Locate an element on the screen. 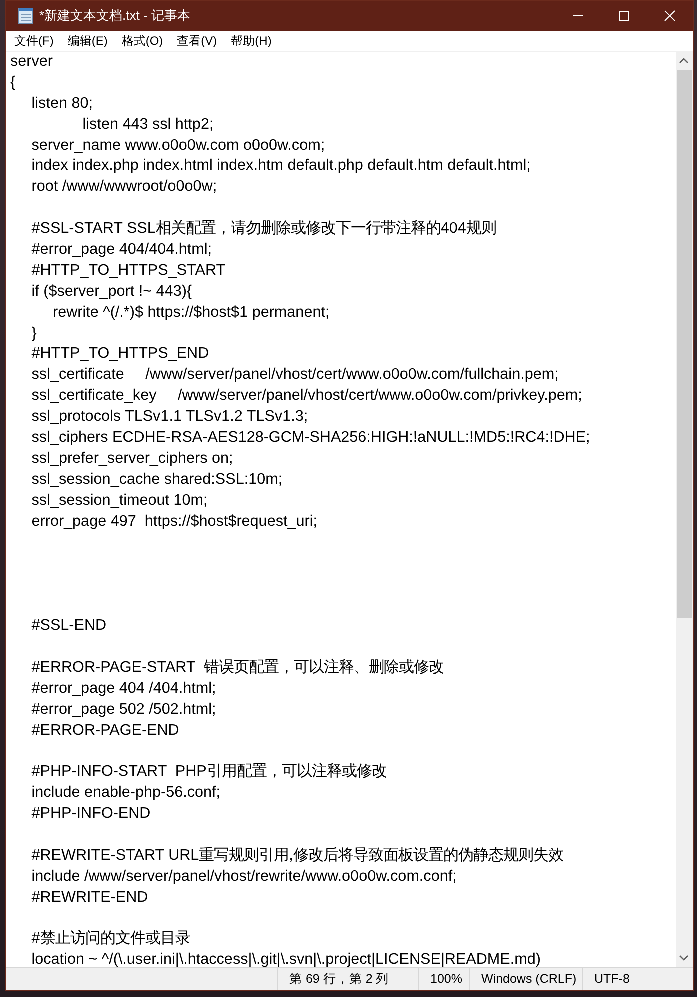 Image resolution: width=697 pixels, height=997 pixels. code-line: if ($server_port !~ 443){ is located at coordinates (111, 291).